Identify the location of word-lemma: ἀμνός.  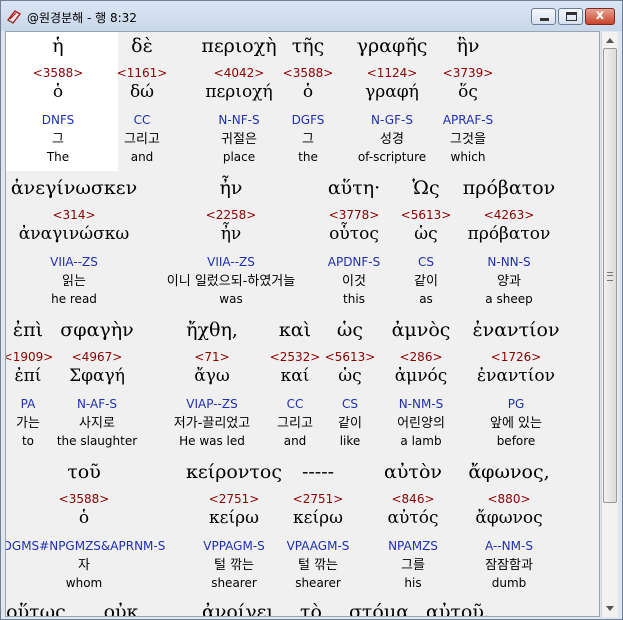
(421, 376).